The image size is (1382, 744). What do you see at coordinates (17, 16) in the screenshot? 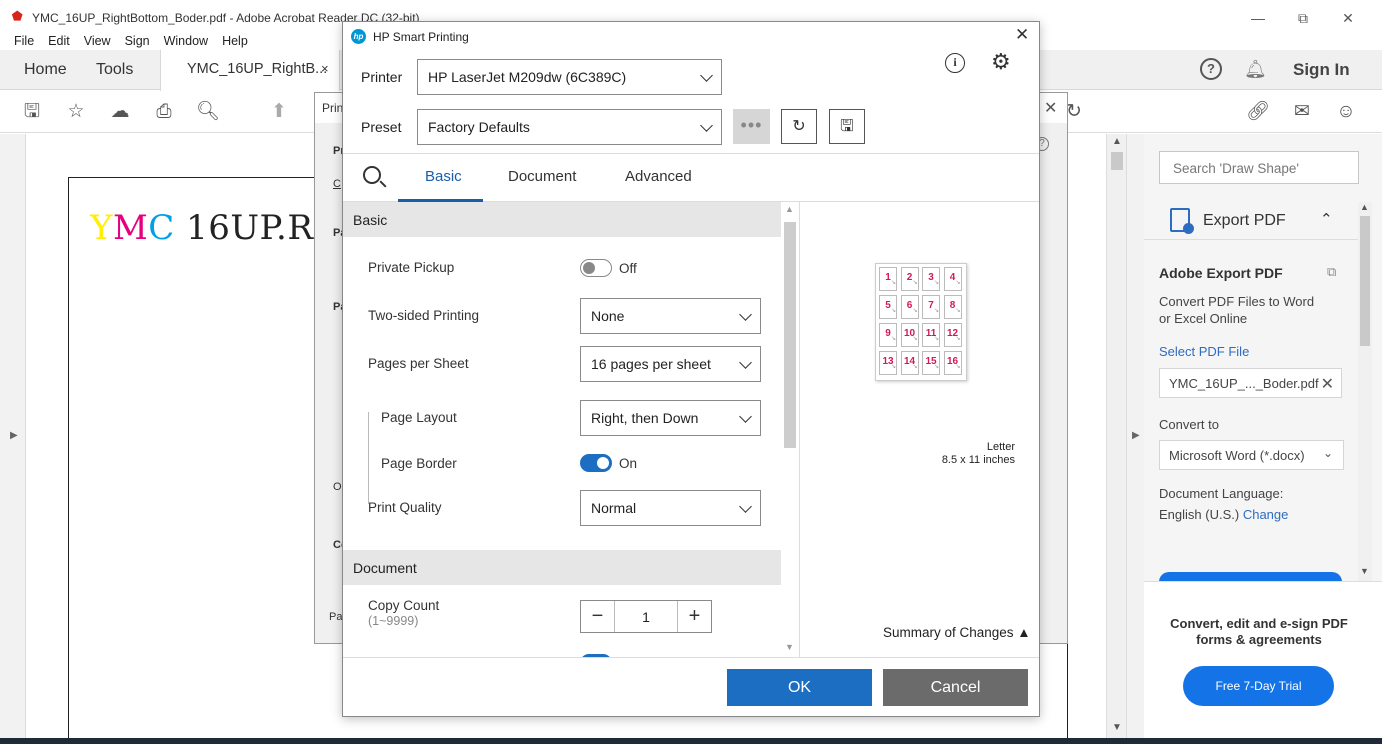
I see `acrobat-logo-icon: ⬟` at bounding box center [17, 16].